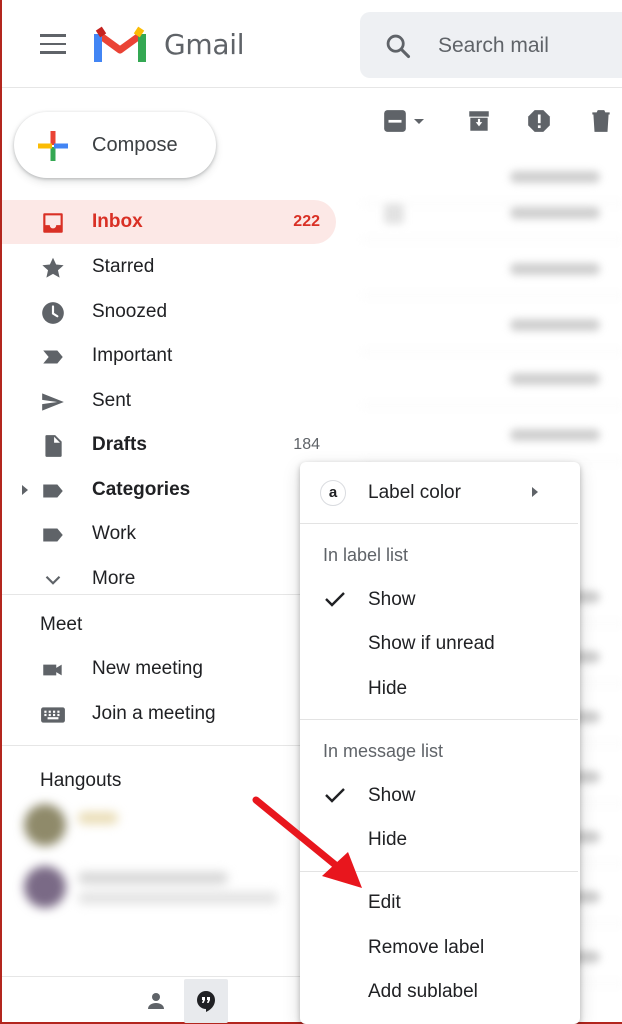  I want to click on sidebar-item-categories: Categories, so click(169, 490).